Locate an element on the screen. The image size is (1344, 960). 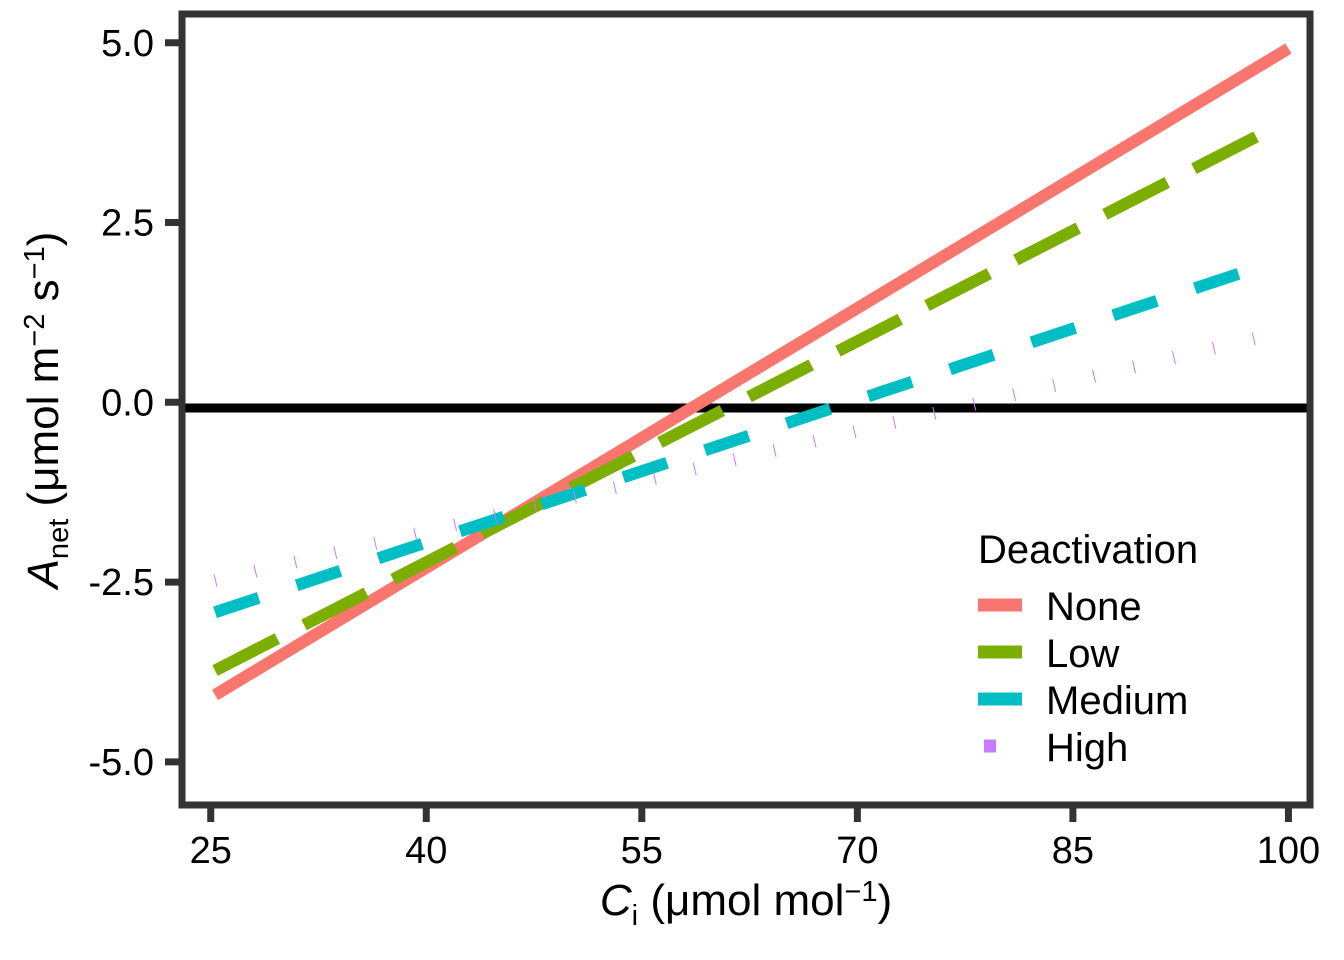
x-tick-label: 40 is located at coordinates (426, 851).